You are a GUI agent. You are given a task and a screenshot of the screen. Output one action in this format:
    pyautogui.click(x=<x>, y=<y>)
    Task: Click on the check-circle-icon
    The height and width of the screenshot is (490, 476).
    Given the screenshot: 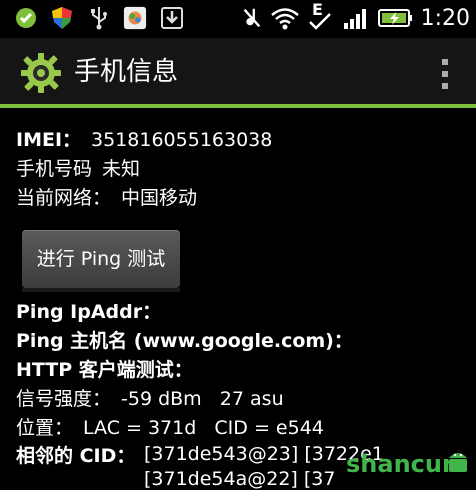 What is the action you would take?
    pyautogui.click(x=26, y=18)
    